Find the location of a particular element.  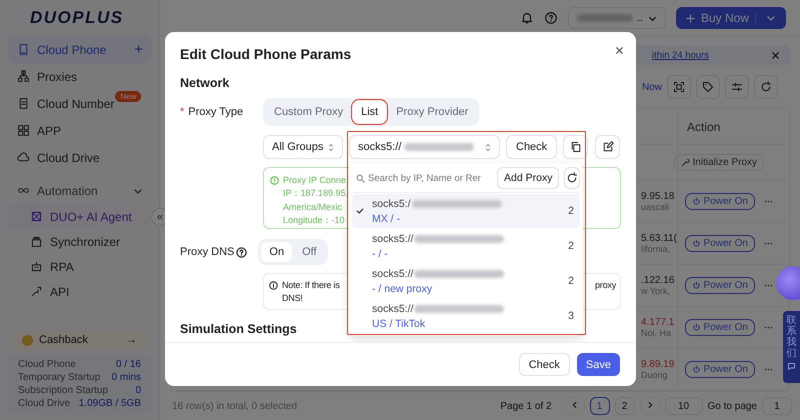

nav-item: API is located at coordinates (79, 291).